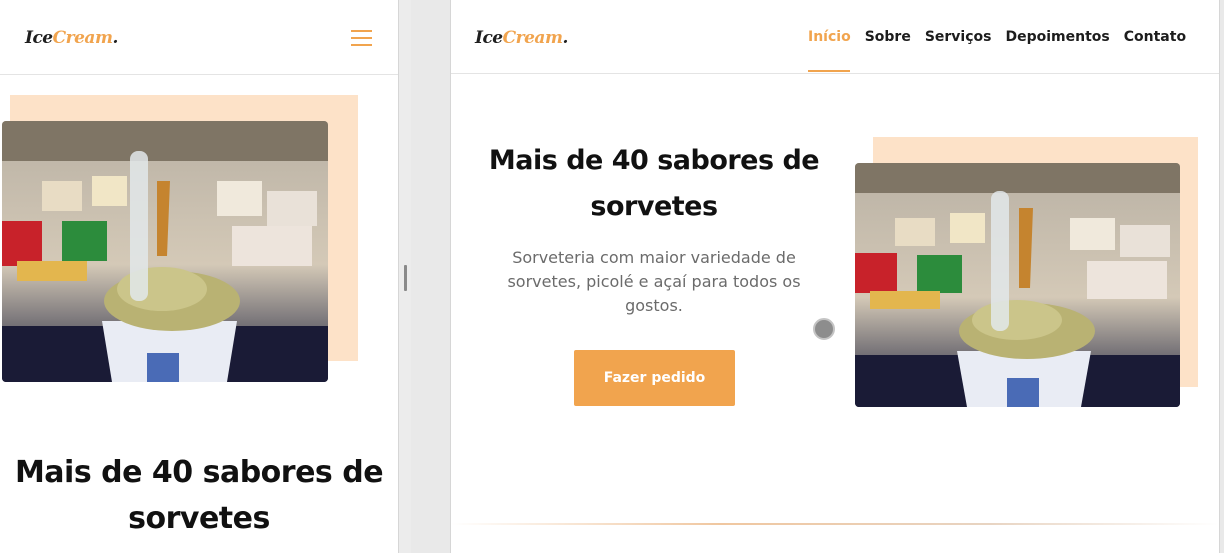 The image size is (1224, 553). I want to click on hamburger-menu-icon, so click(361, 38).